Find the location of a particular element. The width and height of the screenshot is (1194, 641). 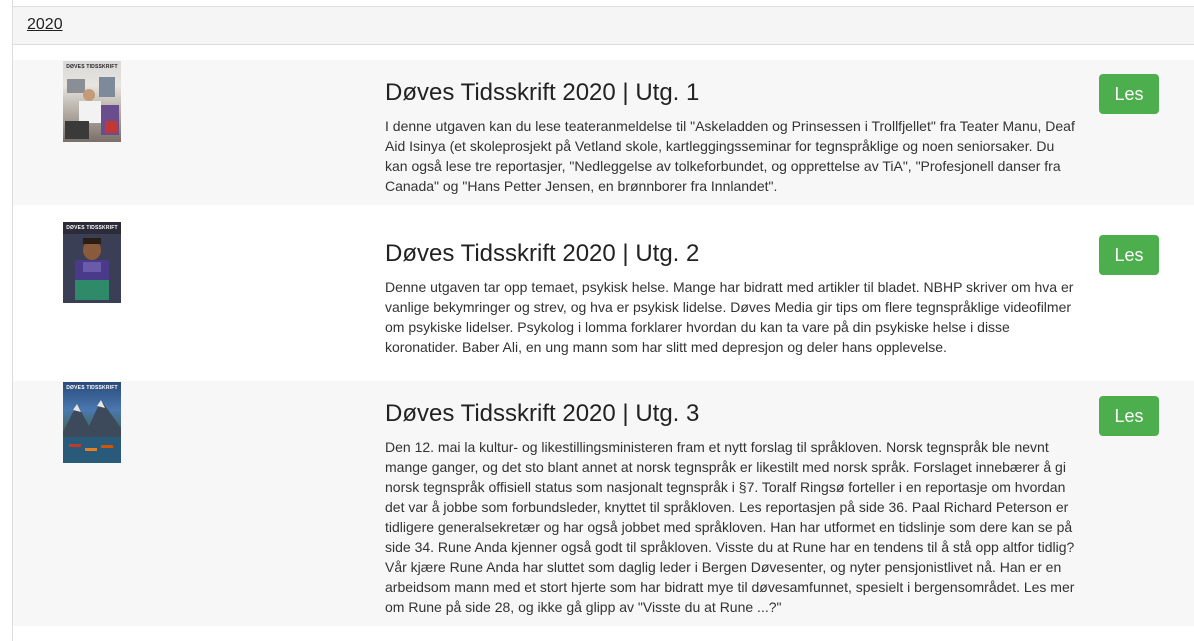

read-button-3: Les is located at coordinates (1129, 416).